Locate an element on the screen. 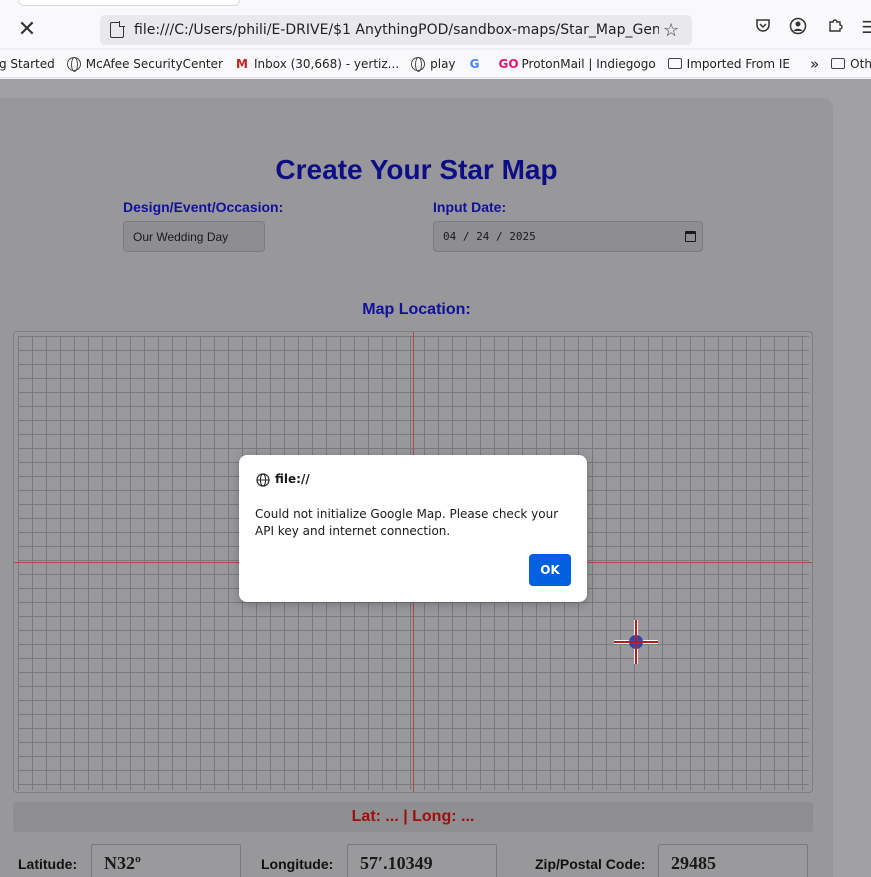 This screenshot has height=877, width=871. design-input: Our Wedding Day is located at coordinates (194, 236).